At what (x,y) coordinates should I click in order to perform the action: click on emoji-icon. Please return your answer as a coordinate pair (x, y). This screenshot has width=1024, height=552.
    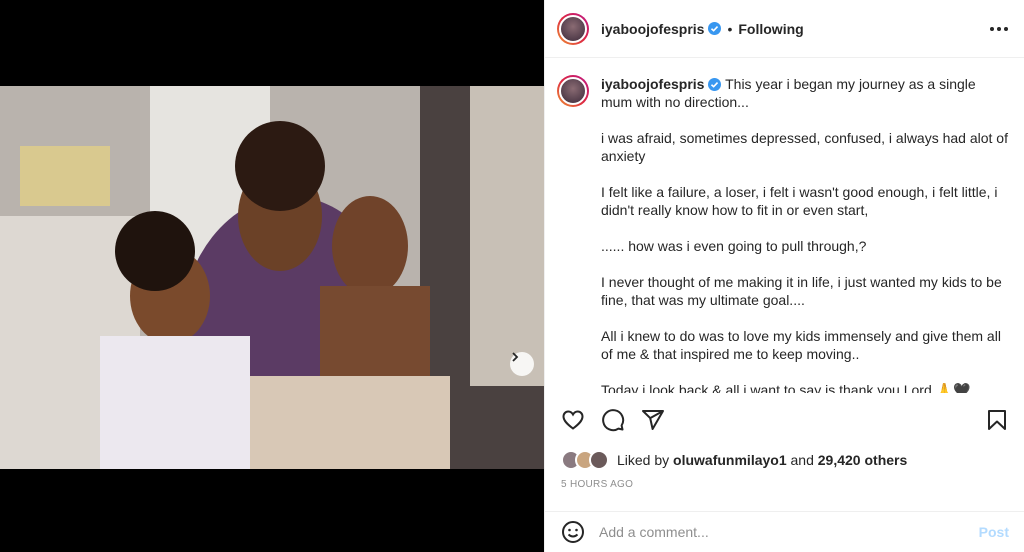
    Looking at the image, I should click on (573, 532).